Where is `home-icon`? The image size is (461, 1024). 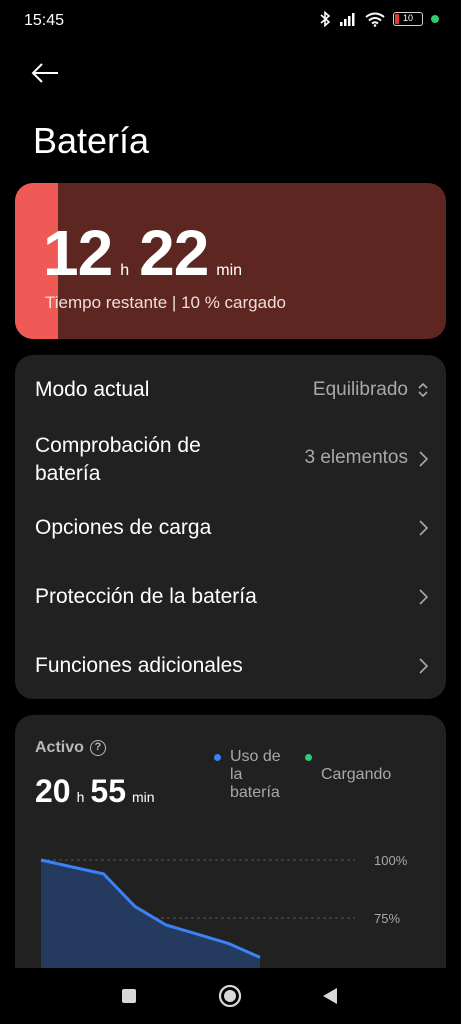
home-icon is located at coordinates (230, 996).